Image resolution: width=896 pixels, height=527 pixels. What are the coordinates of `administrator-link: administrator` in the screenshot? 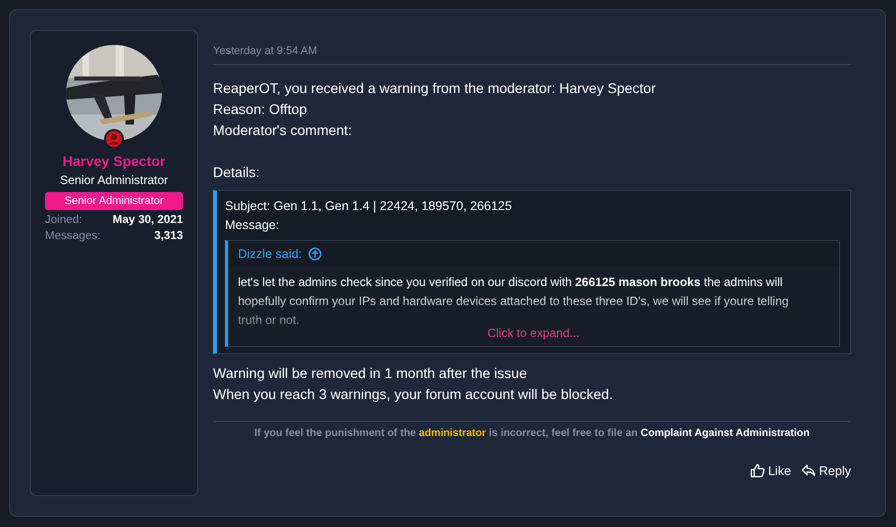 It's located at (452, 433).